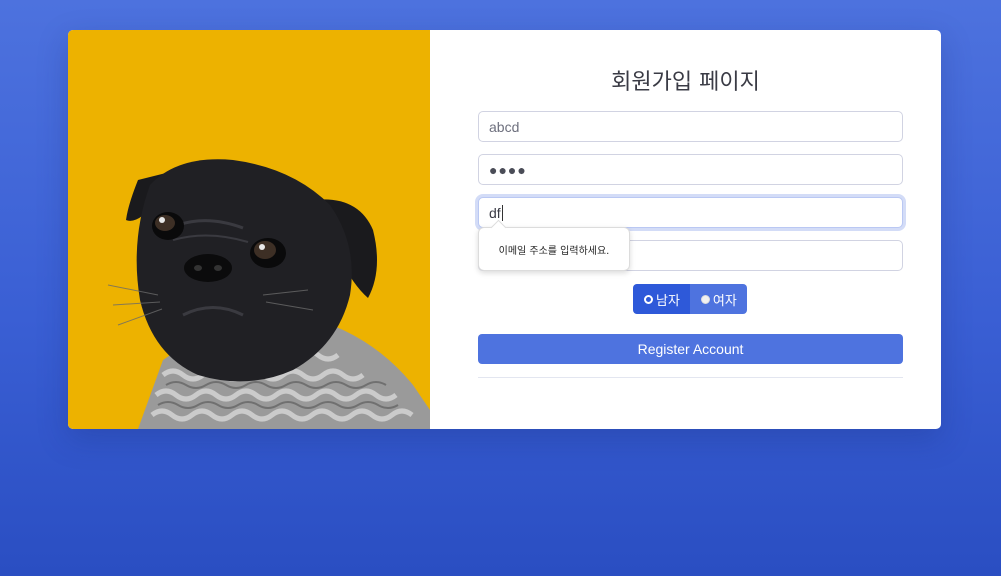 This screenshot has width=1001, height=576. I want to click on text-caret, so click(502, 212).